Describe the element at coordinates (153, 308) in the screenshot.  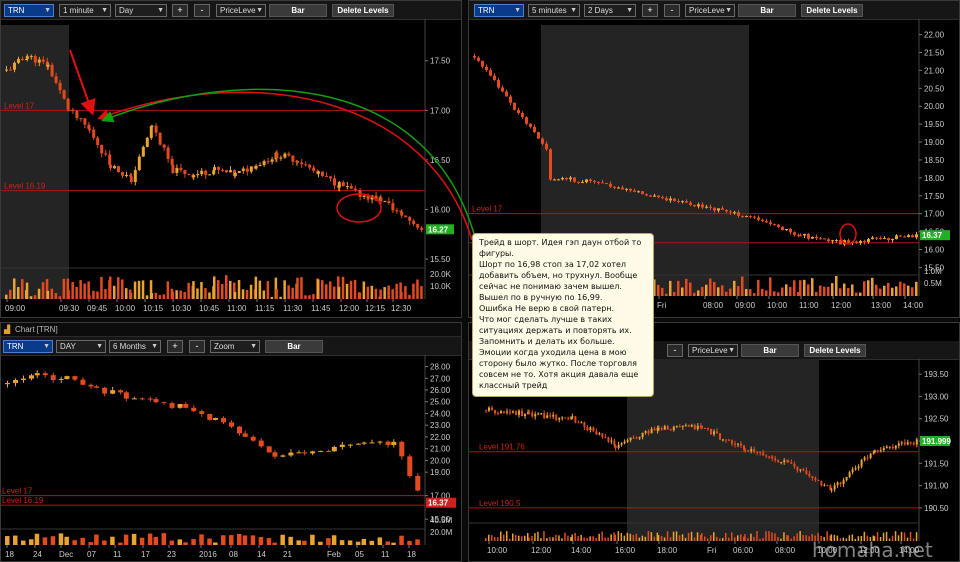
I see `x-tick-label: 10:15` at that location.